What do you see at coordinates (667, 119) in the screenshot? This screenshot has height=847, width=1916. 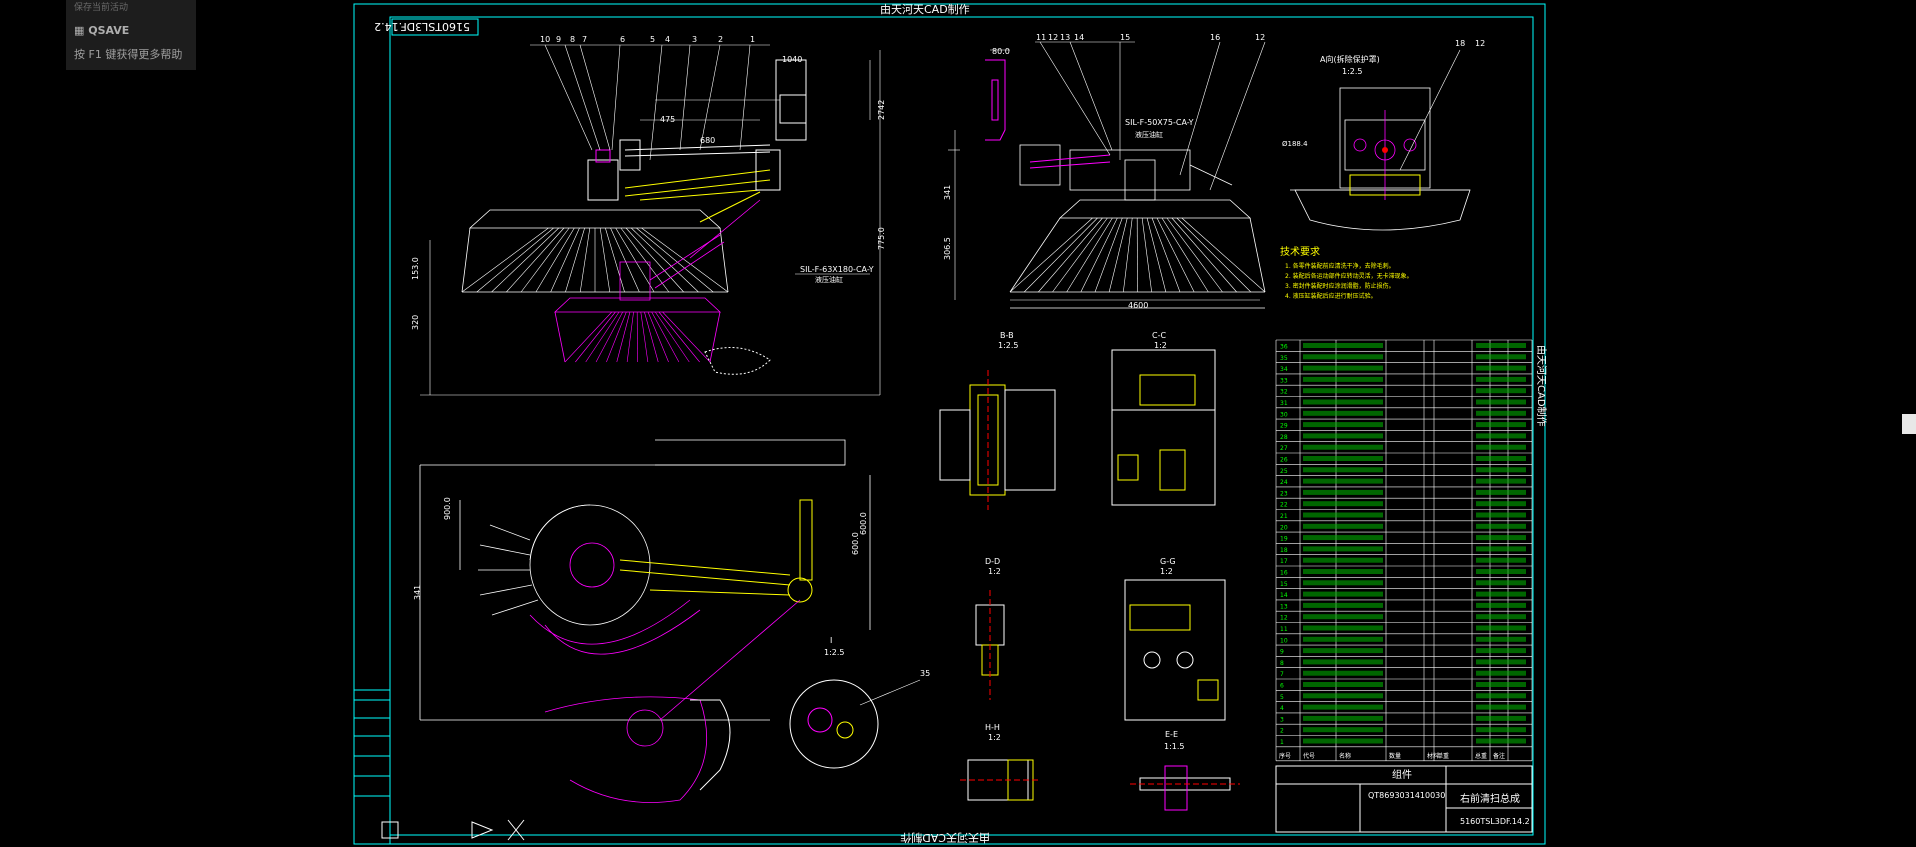 I see `svg-text: 475` at bounding box center [667, 119].